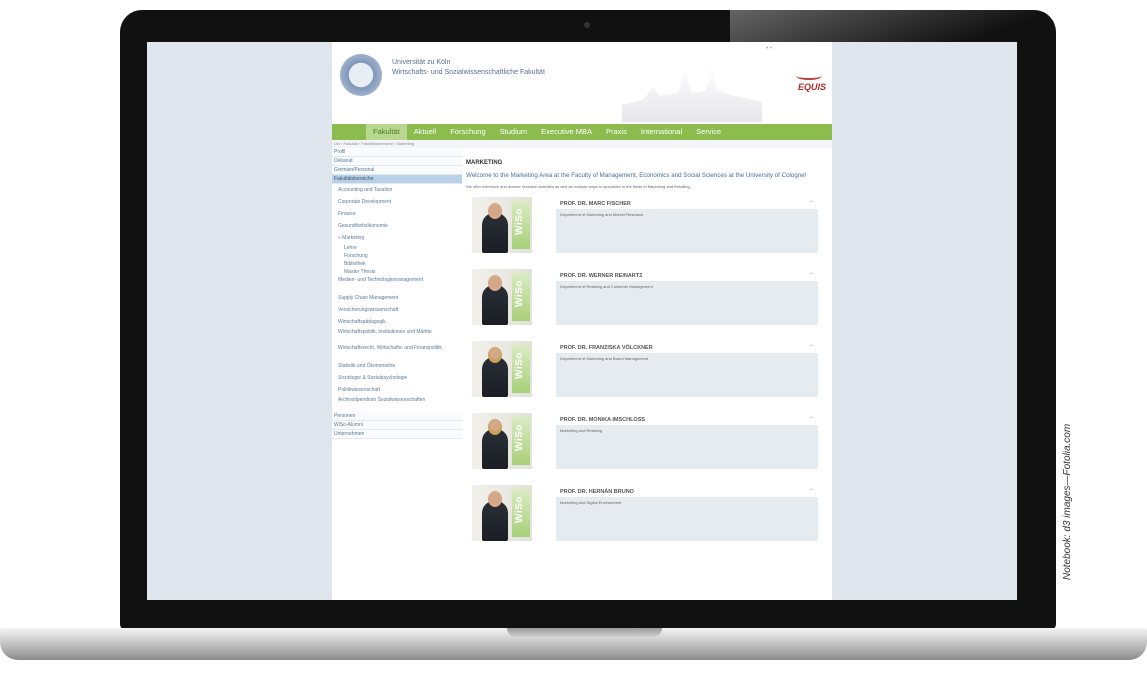 This screenshot has height=673, width=1147. Describe the element at coordinates (397, 425) in the screenshot. I see `sidebar-item: WiSo-Alumni` at that location.